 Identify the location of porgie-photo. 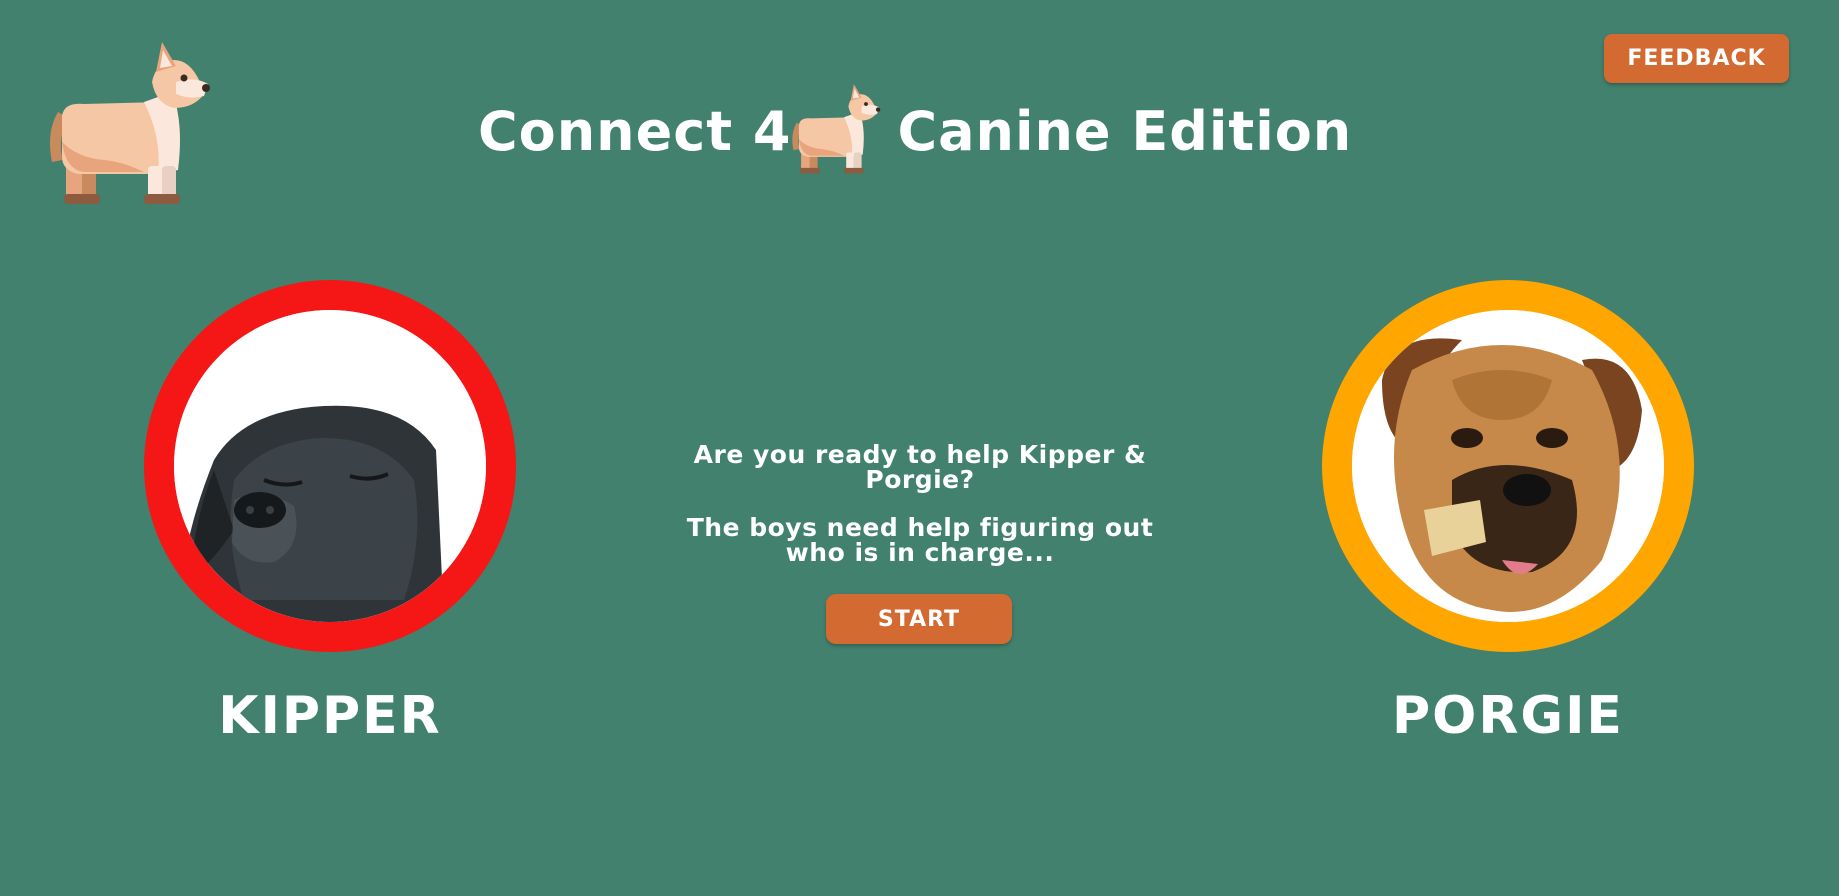
(1508, 466).